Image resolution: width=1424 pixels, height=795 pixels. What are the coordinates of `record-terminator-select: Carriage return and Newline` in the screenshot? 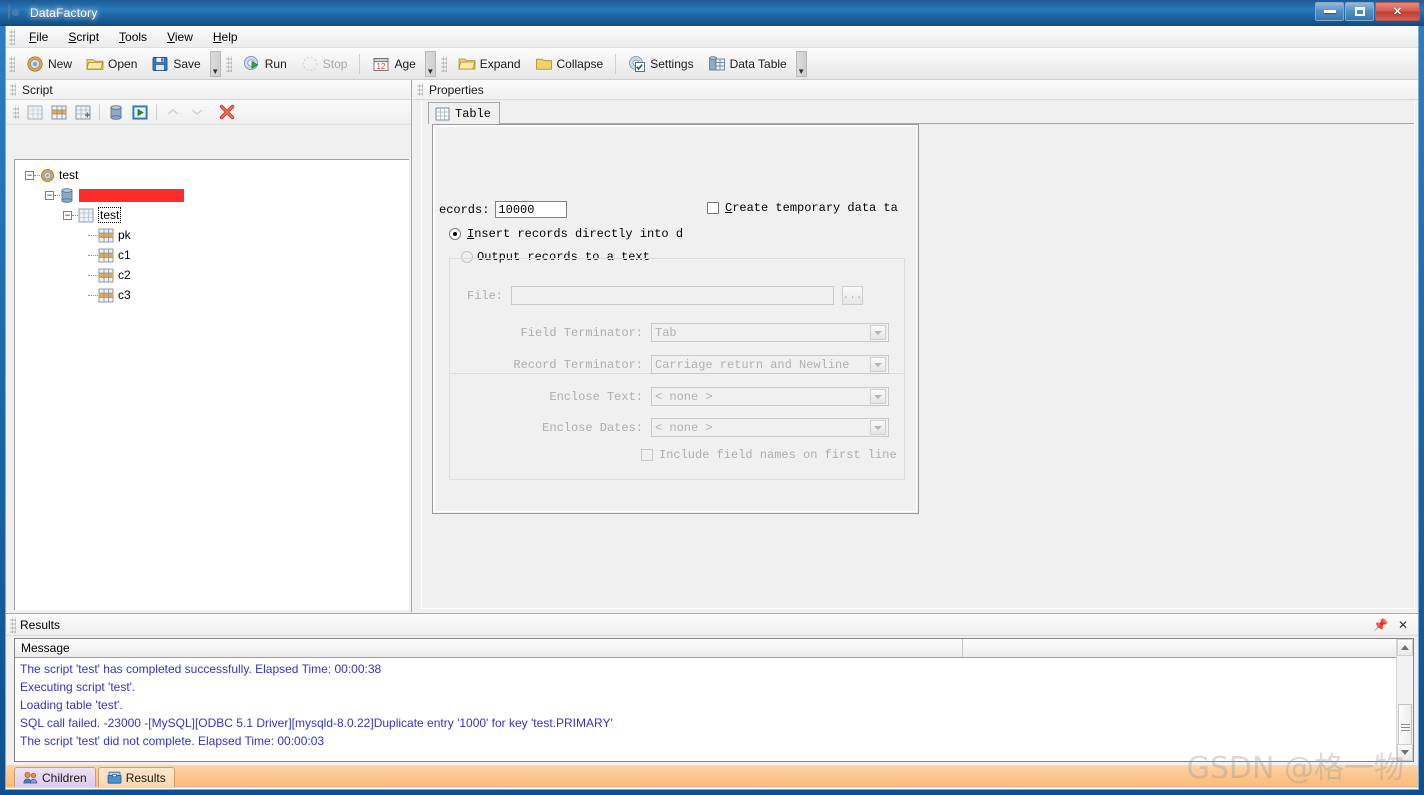 It's located at (770, 364).